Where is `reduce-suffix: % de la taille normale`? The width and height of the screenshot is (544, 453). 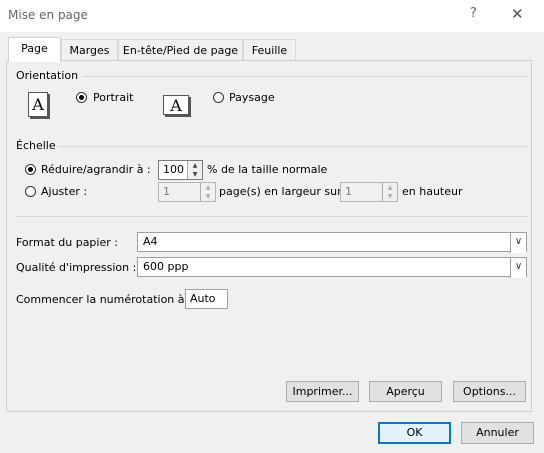 reduce-suffix: % de la taille normale is located at coordinates (267, 169).